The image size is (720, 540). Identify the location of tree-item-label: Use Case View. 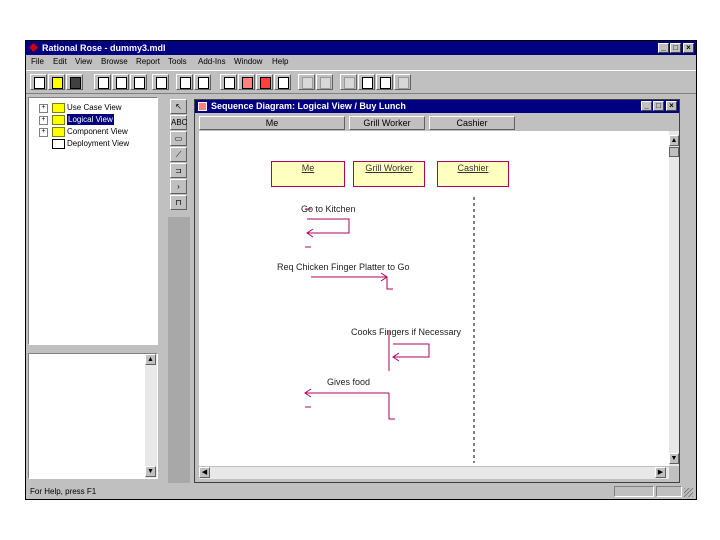
(94, 107).